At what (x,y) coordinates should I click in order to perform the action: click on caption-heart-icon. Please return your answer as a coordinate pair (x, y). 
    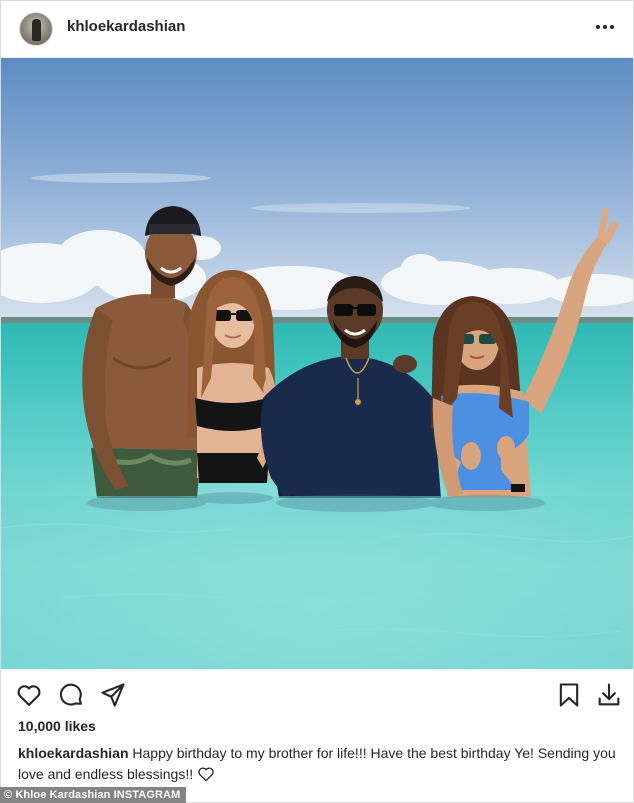
    Looking at the image, I should click on (206, 774).